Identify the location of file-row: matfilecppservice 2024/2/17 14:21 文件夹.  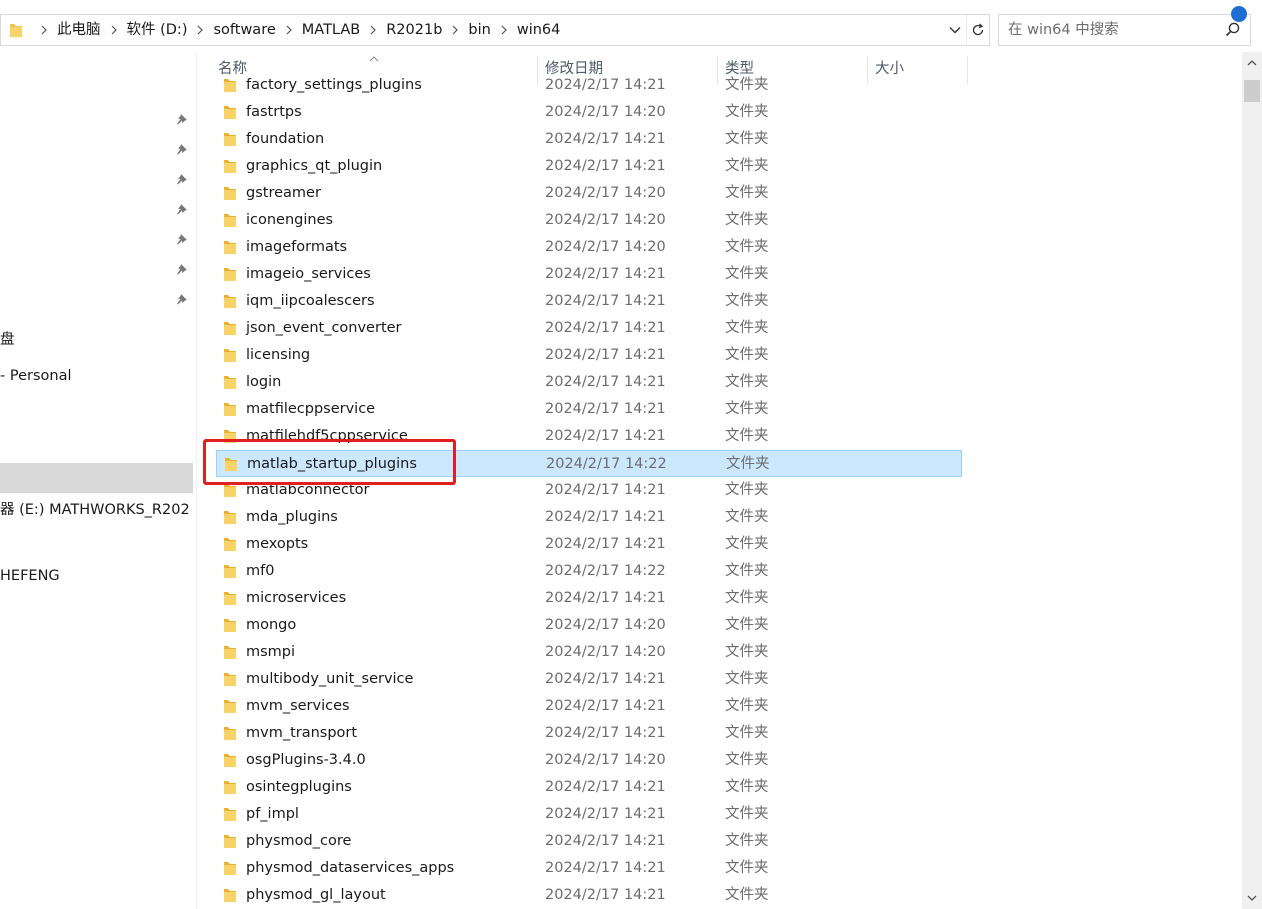
(589, 409).